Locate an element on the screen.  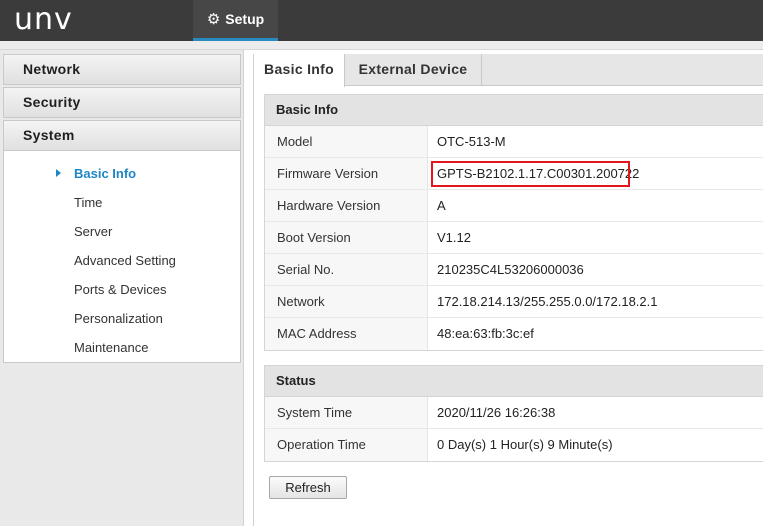
row-value: V1.12 is located at coordinates (595, 237).